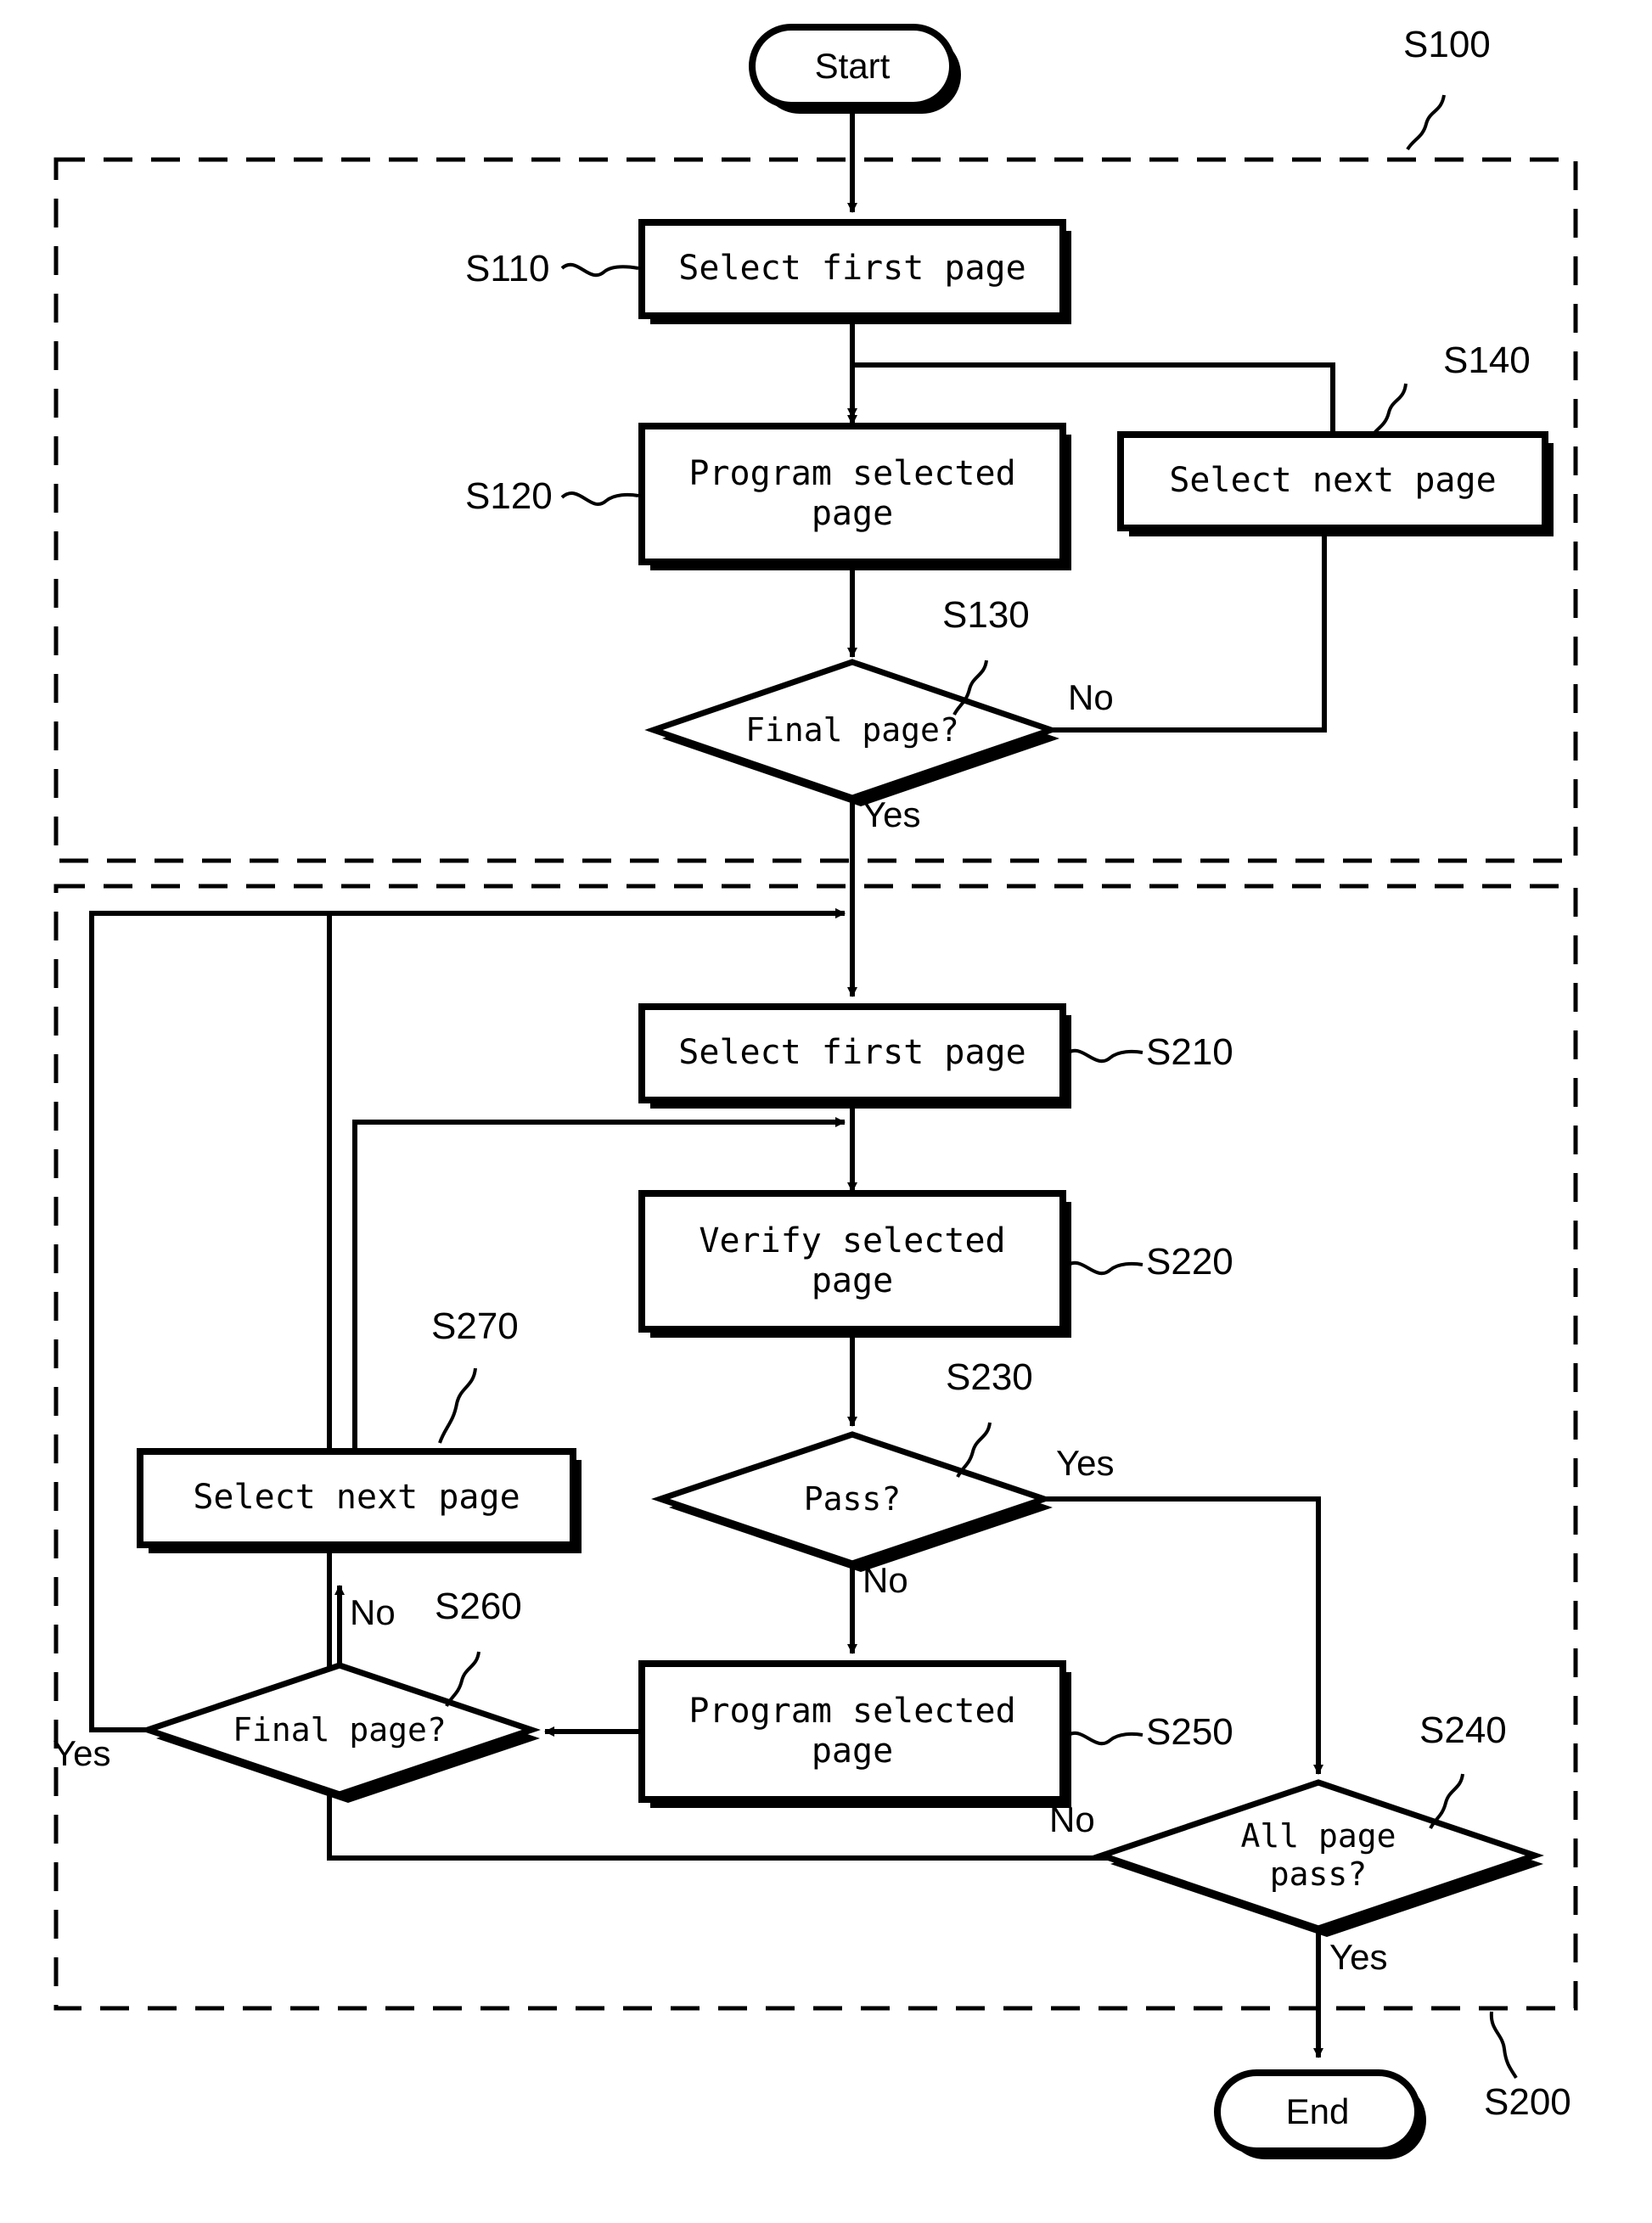  I want to click on ref-label-s200: S200, so click(1527, 2102).